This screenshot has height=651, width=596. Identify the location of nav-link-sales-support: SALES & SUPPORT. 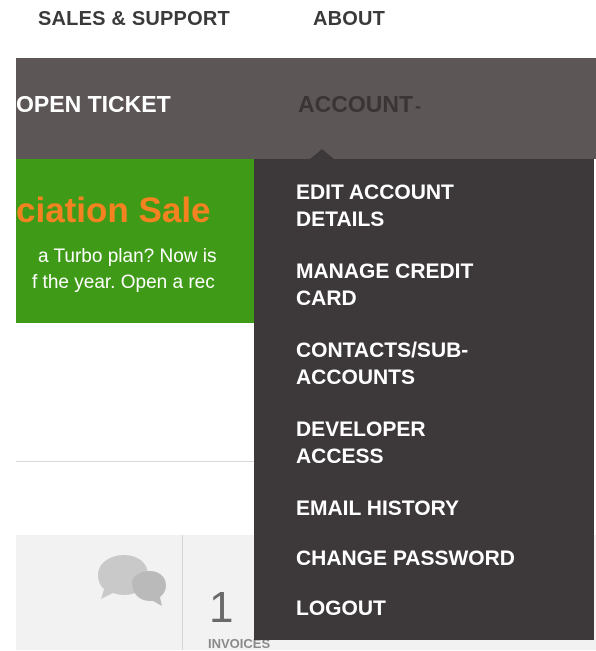
(134, 19).